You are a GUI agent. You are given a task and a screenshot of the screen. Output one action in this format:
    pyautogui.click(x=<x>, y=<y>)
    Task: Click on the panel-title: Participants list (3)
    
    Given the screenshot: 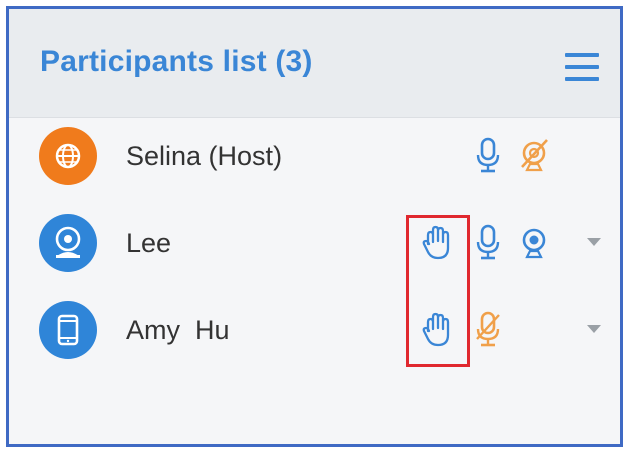 What is the action you would take?
    pyautogui.click(x=176, y=61)
    